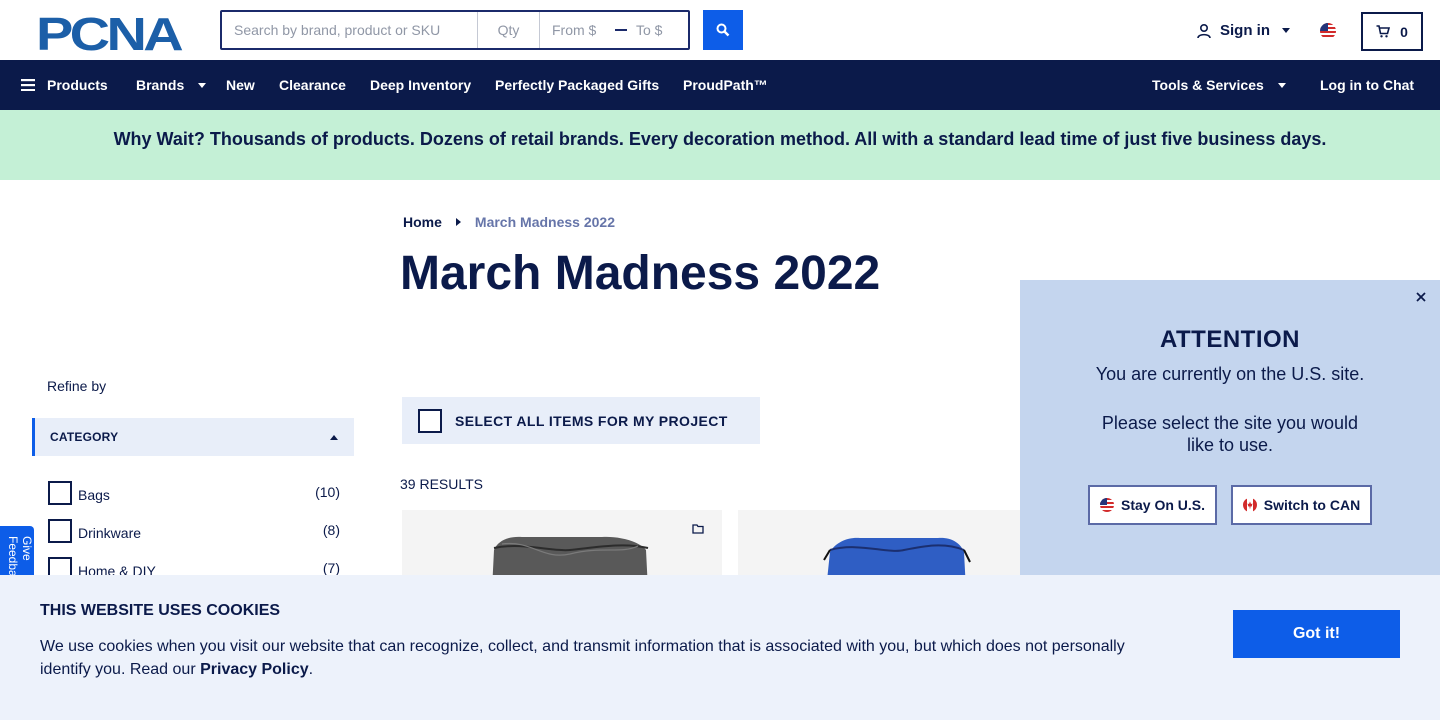  Describe the element at coordinates (422, 222) in the screenshot. I see `breadcrumb-home: Home` at that location.